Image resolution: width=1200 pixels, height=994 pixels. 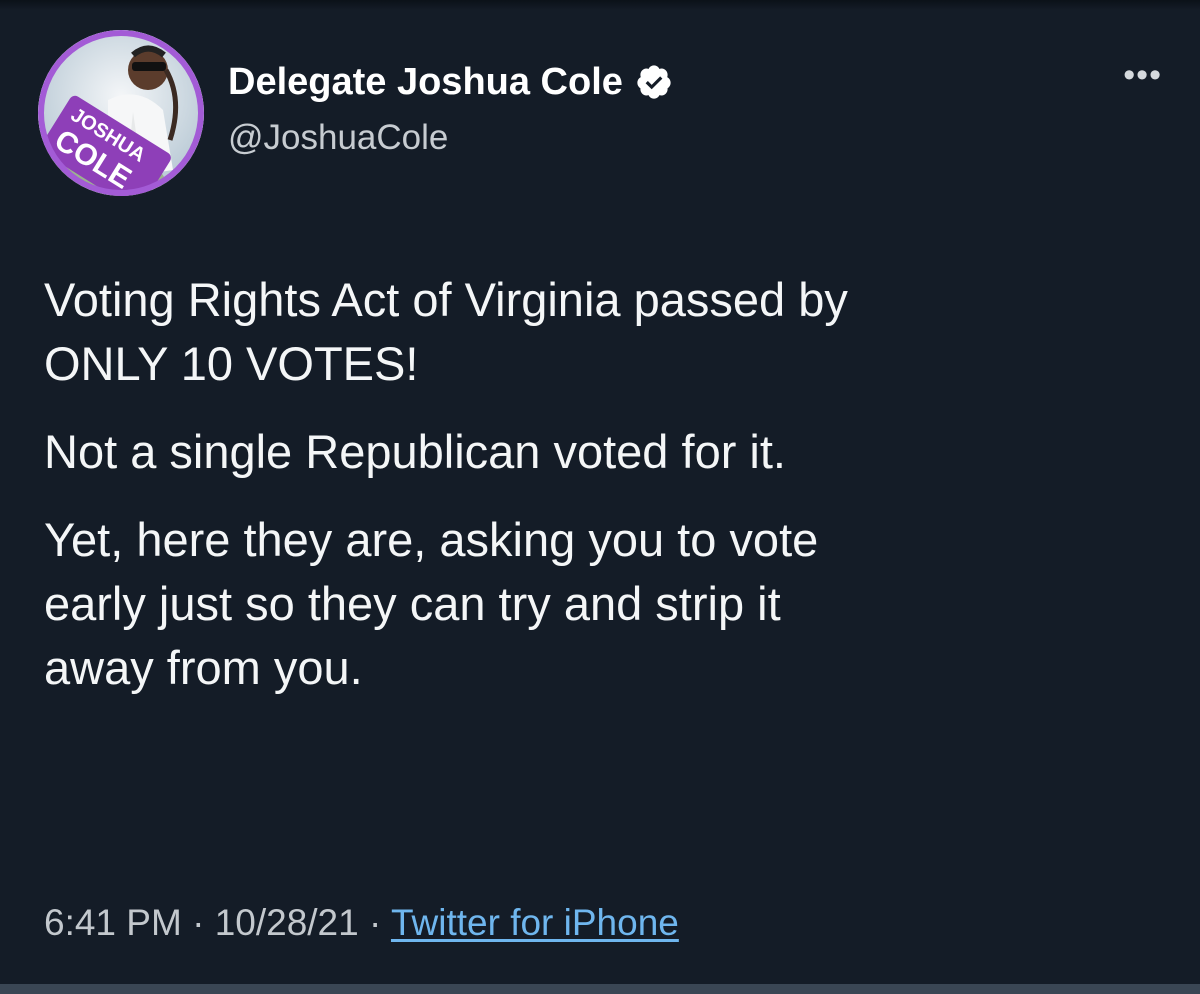 I want to click on avatar: JOSHUA COLE, so click(x=121, y=113).